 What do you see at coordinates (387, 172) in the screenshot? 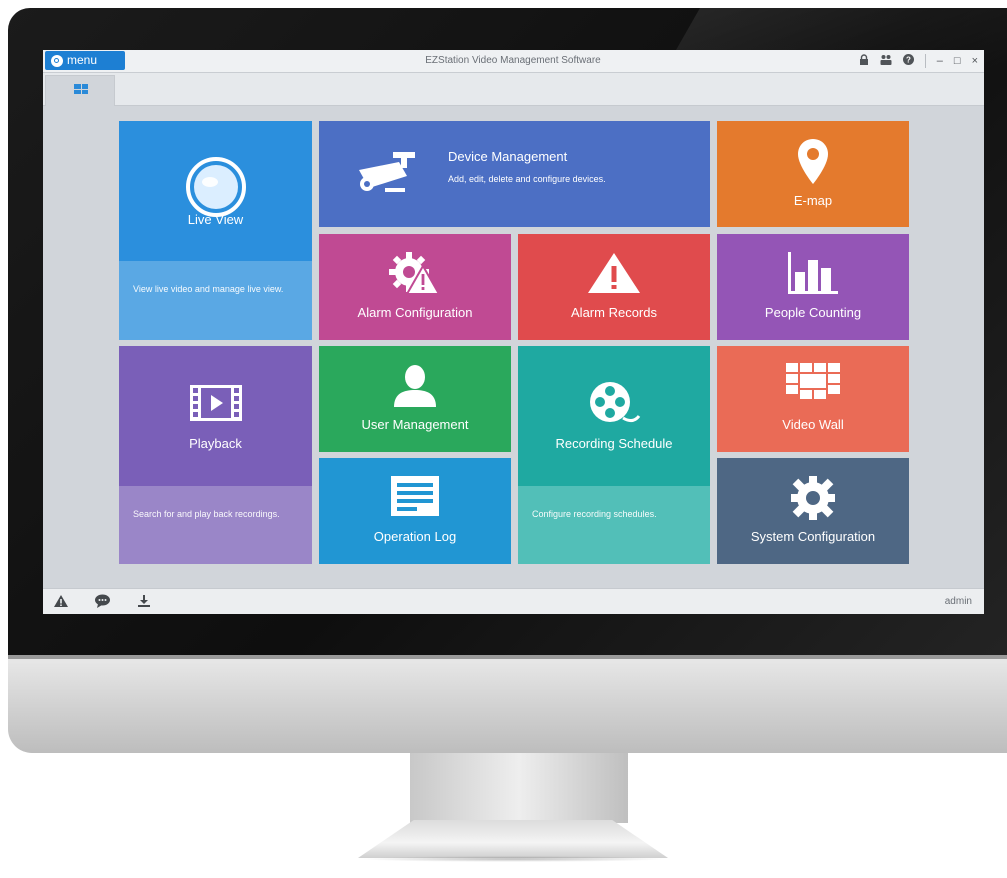
I see `security-camera-icon` at bounding box center [387, 172].